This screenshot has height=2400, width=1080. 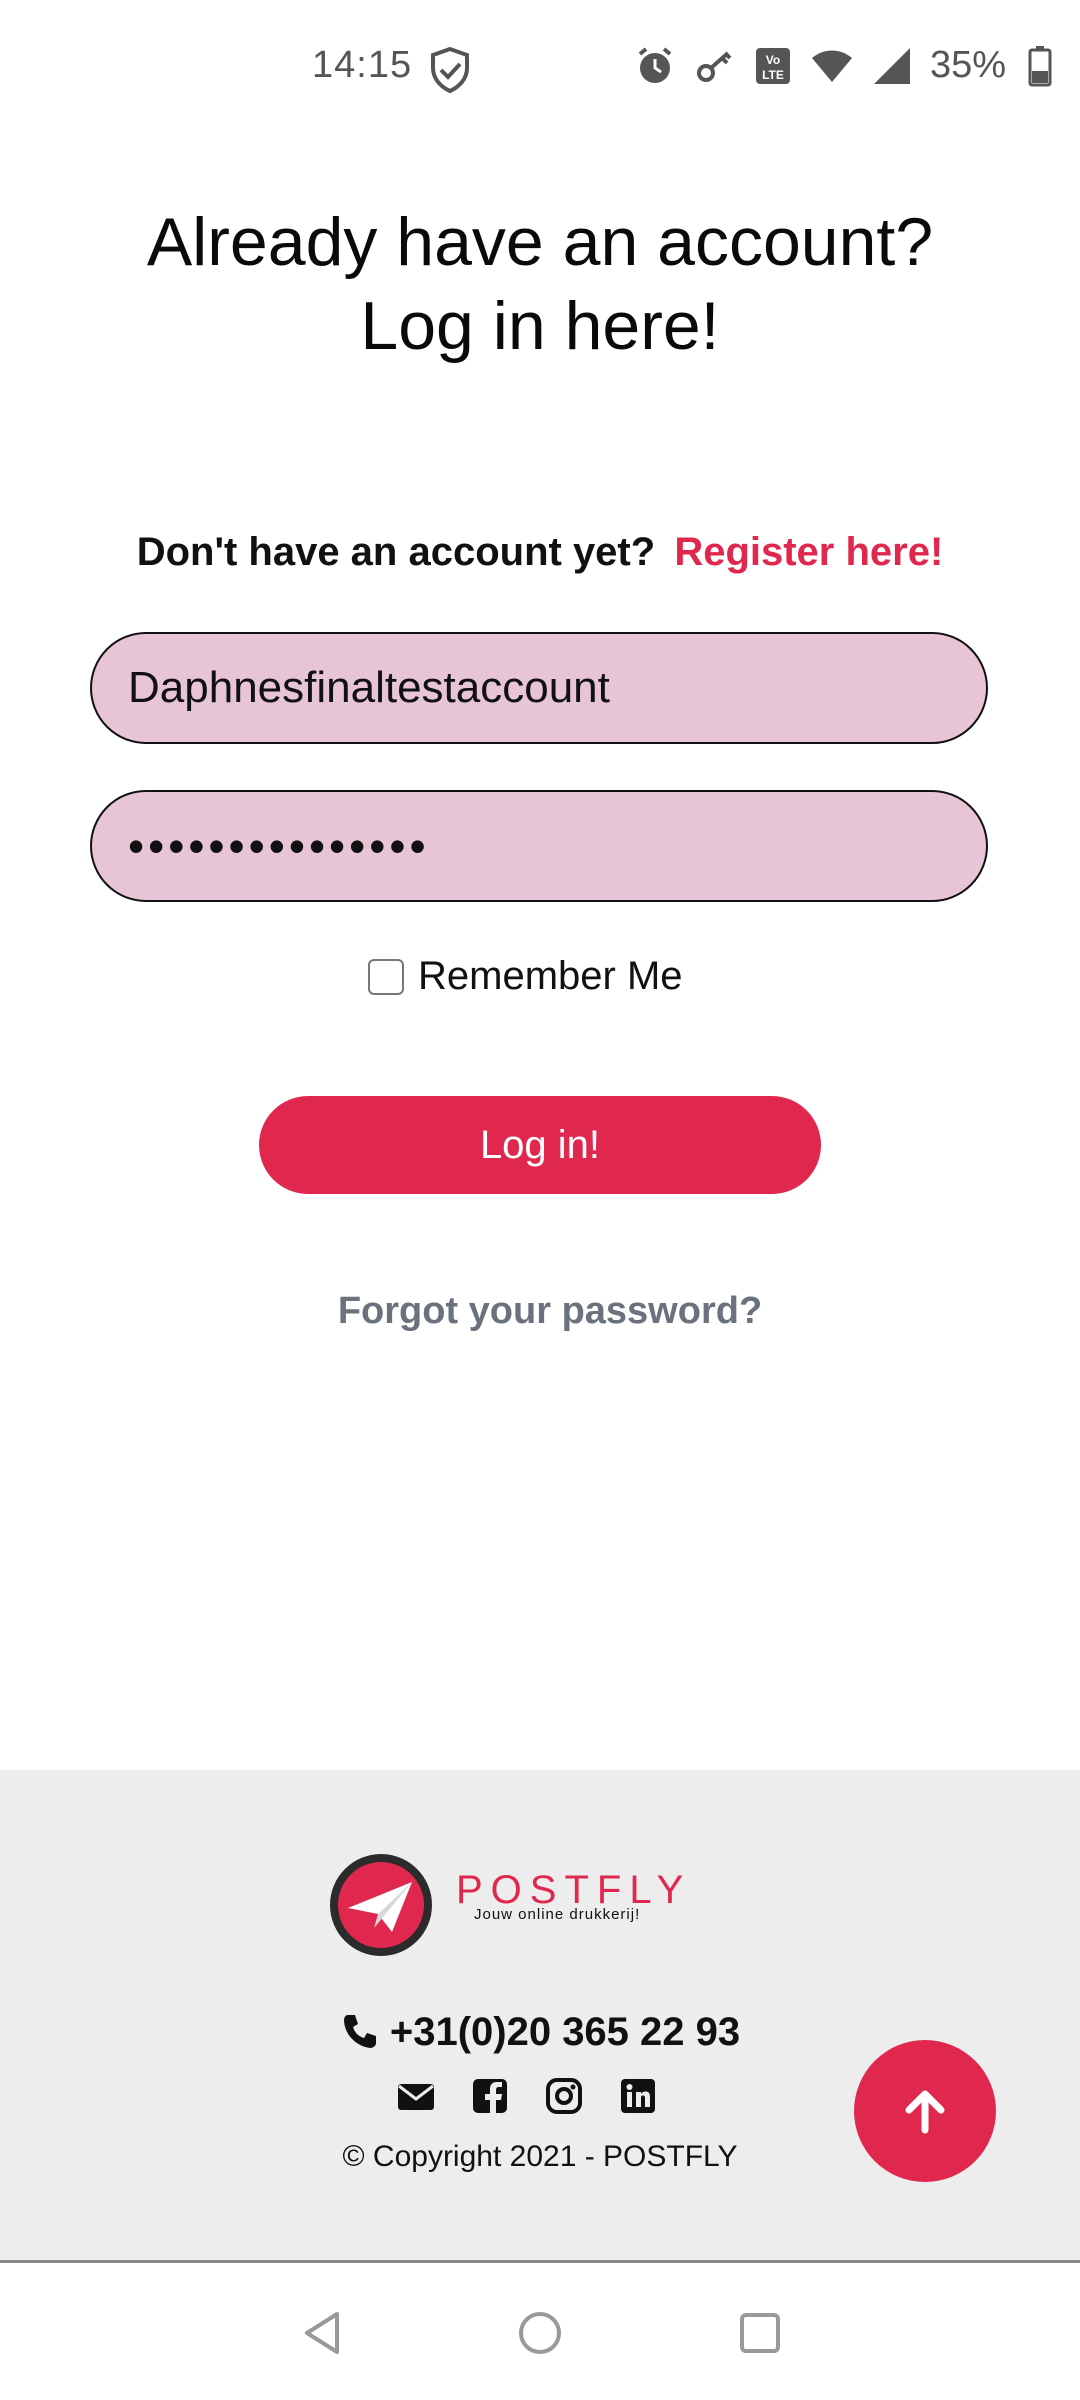 What do you see at coordinates (540, 326) in the screenshot?
I see `page-title-line2: Log in here!` at bounding box center [540, 326].